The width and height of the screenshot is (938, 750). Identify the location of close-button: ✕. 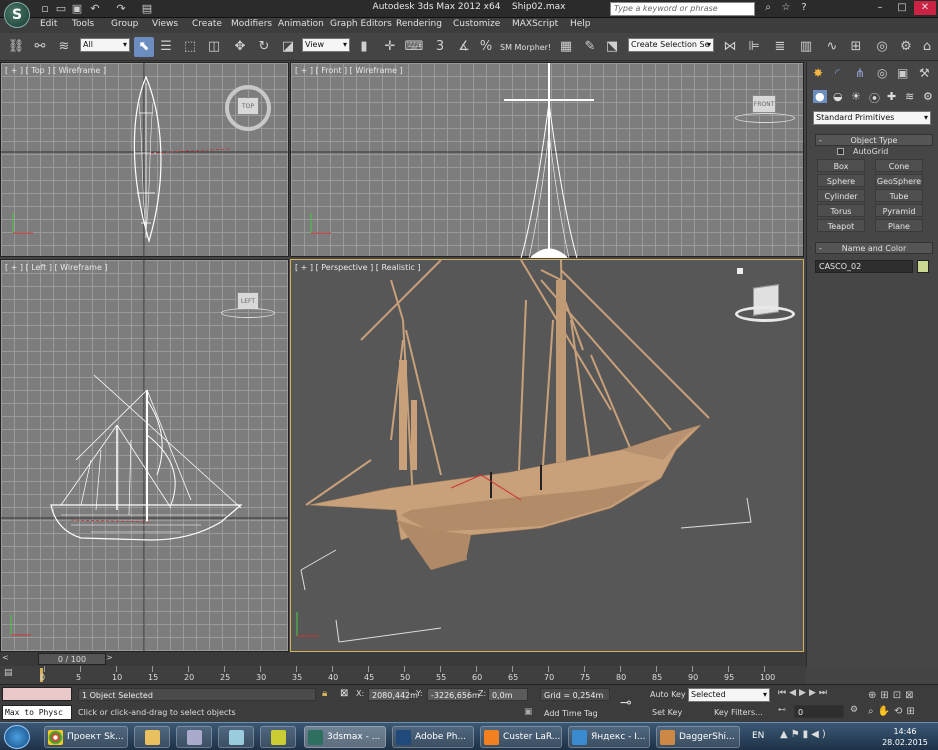
(925, 8).